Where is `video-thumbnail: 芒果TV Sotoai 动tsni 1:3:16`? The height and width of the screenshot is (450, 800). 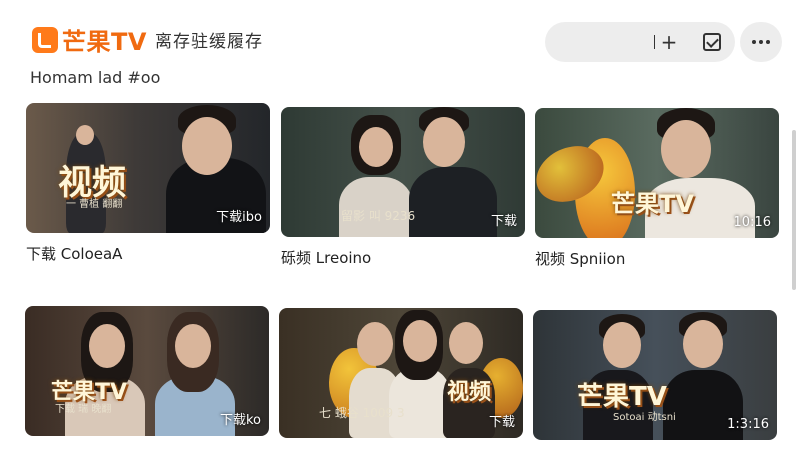 video-thumbnail: 芒果TV Sotoai 动tsni 1:3:16 is located at coordinates (655, 375).